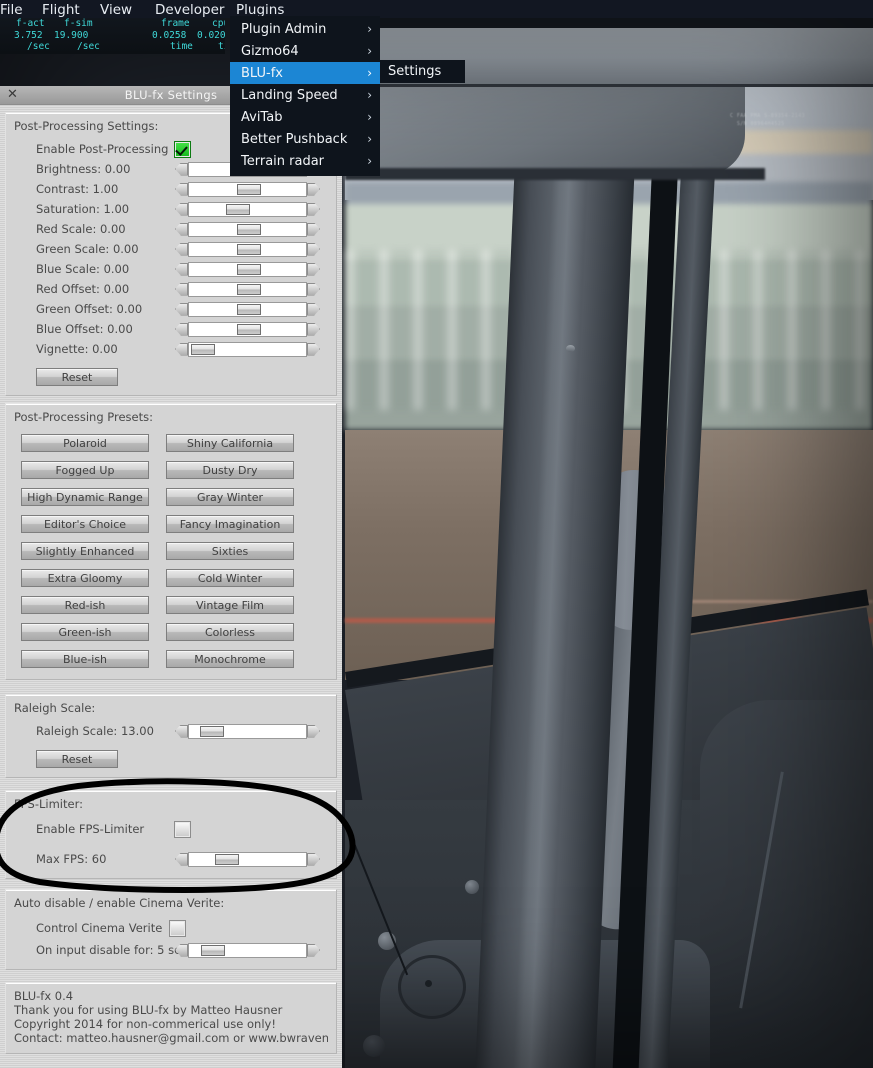 The width and height of the screenshot is (873, 1068). What do you see at coordinates (61, 10) in the screenshot?
I see `menu-item-flight: Flight` at bounding box center [61, 10].